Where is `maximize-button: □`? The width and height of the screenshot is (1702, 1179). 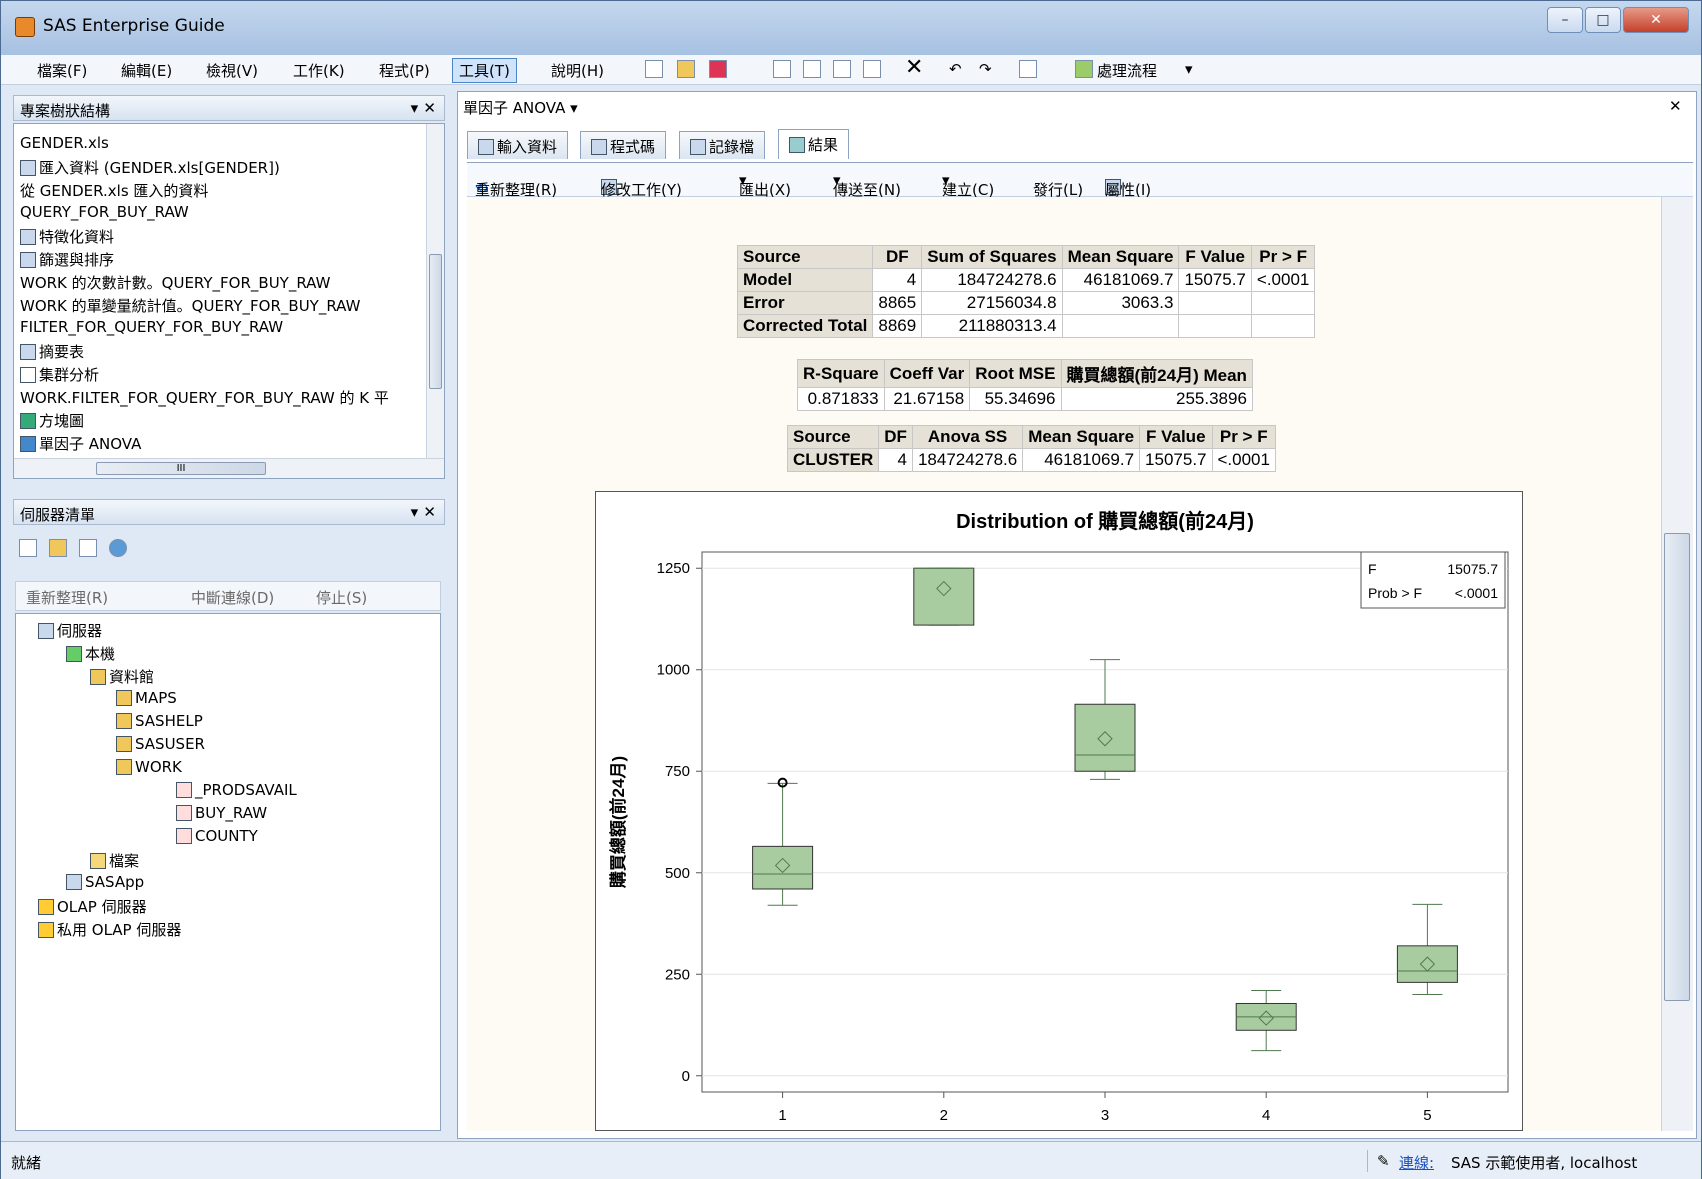
maximize-button: □ is located at coordinates (1603, 20).